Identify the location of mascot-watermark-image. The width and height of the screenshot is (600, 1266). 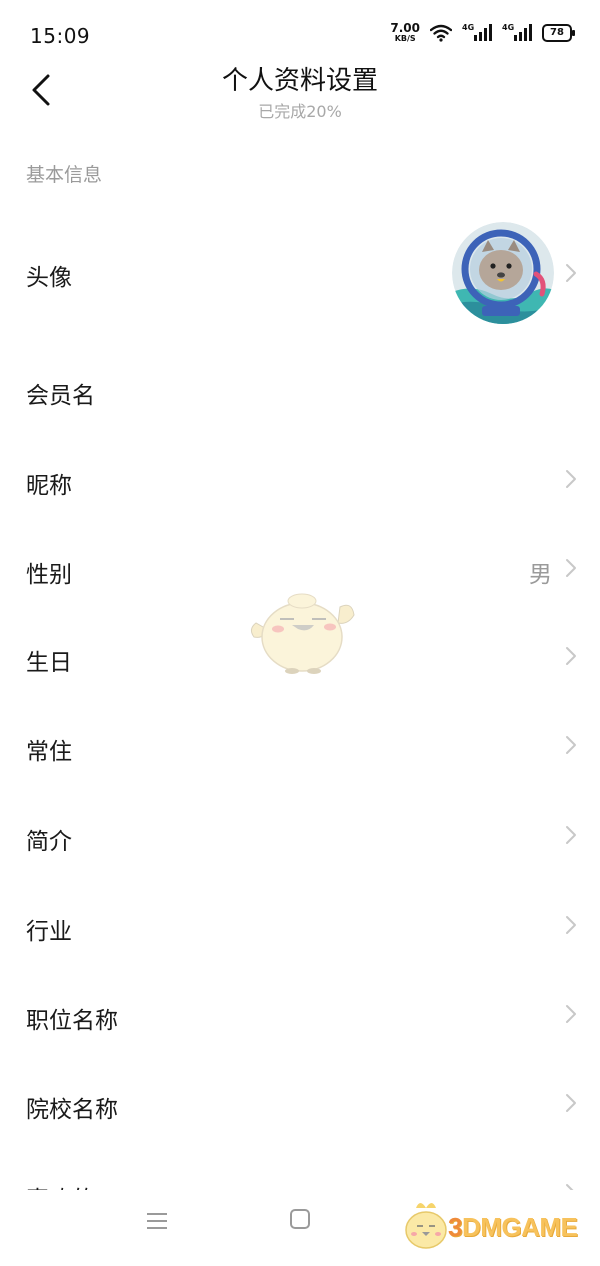
(302, 633).